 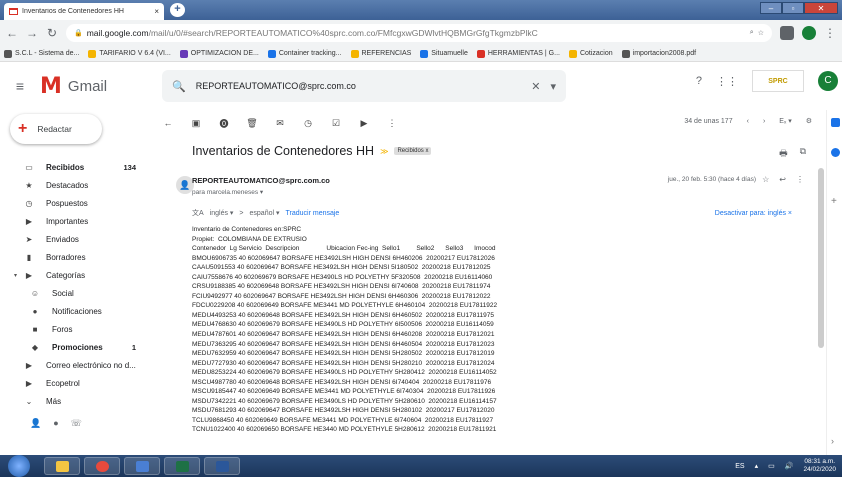 What do you see at coordinates (20, 86) in the screenshot?
I see `main-menu-icon: ≡` at bounding box center [20, 86].